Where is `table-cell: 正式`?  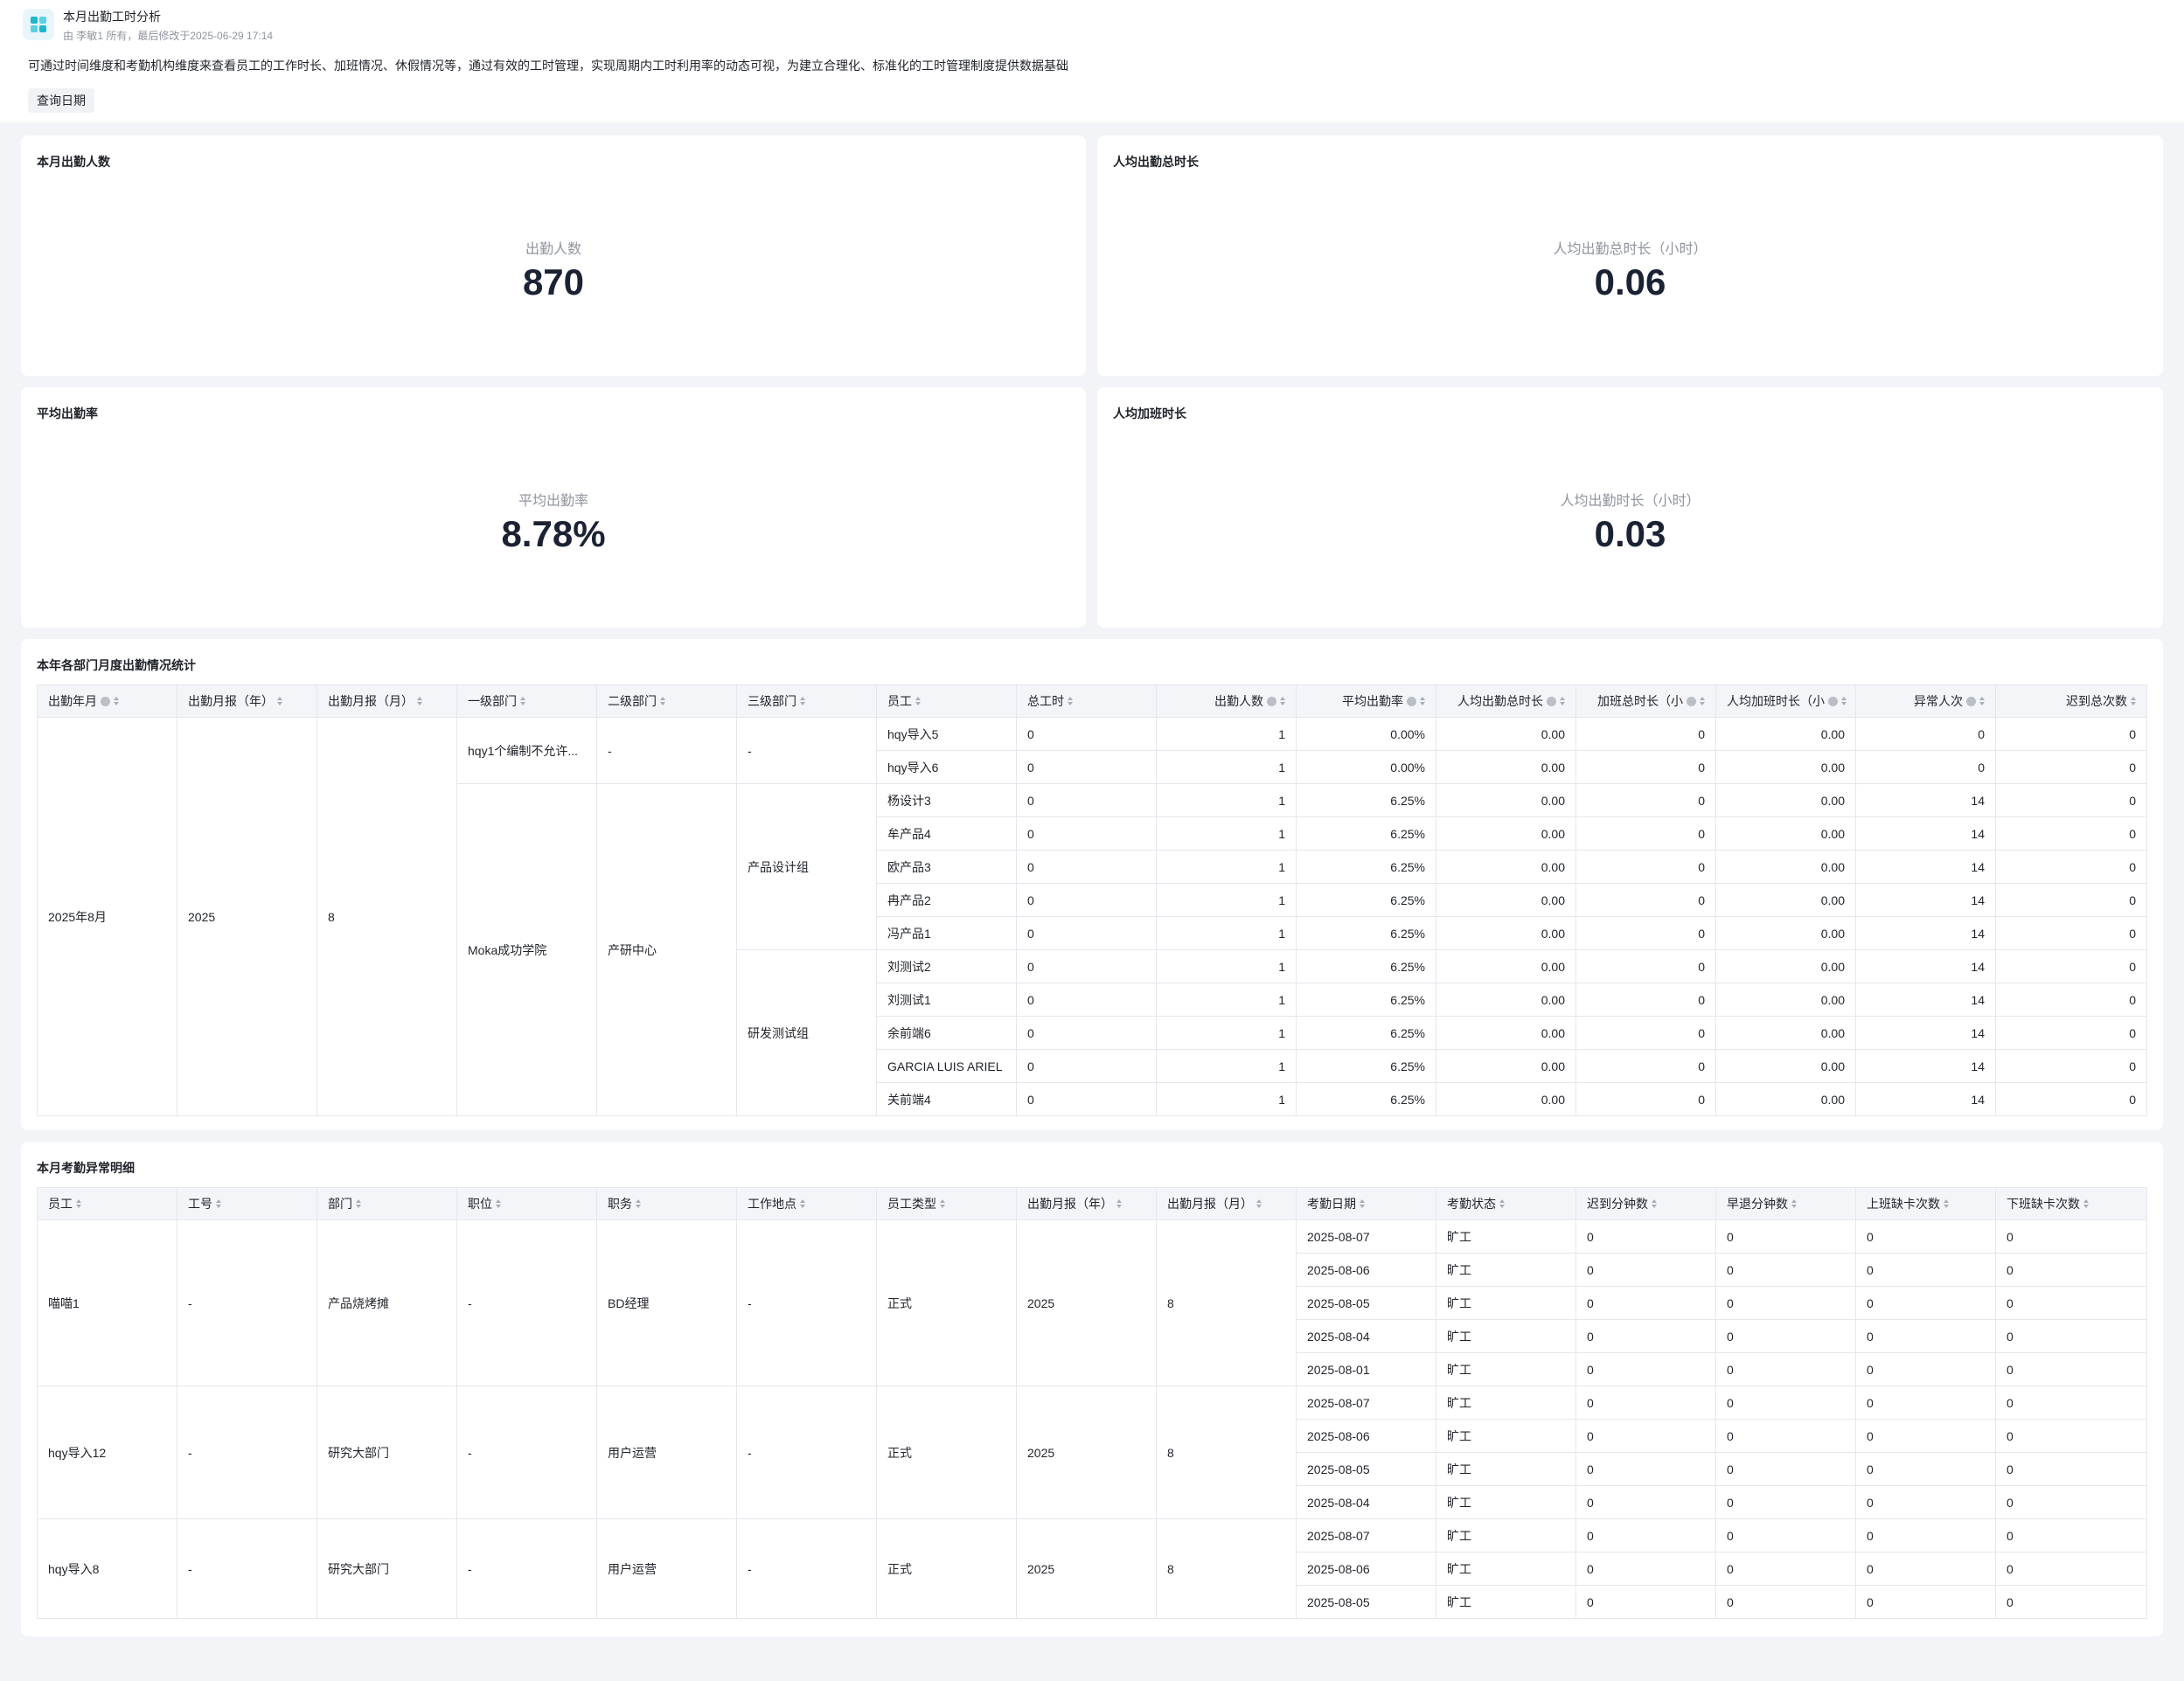 table-cell: 正式 is located at coordinates (946, 1453).